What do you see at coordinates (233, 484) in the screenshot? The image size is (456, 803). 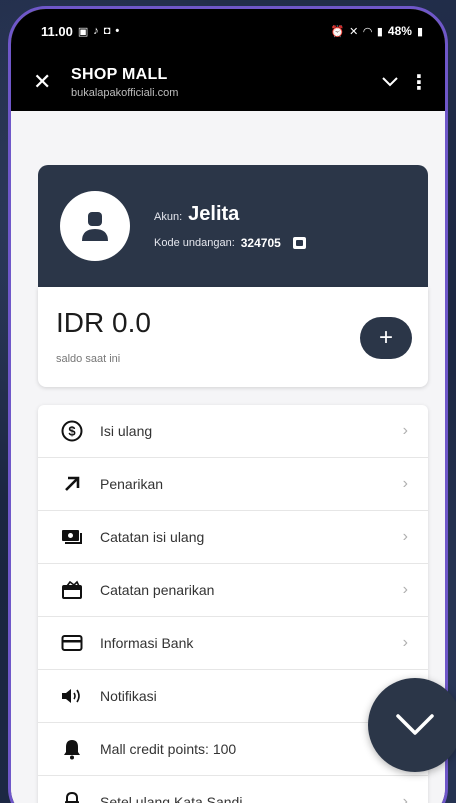 I see `menu-item-penarikan: Penarikan ›` at bounding box center [233, 484].